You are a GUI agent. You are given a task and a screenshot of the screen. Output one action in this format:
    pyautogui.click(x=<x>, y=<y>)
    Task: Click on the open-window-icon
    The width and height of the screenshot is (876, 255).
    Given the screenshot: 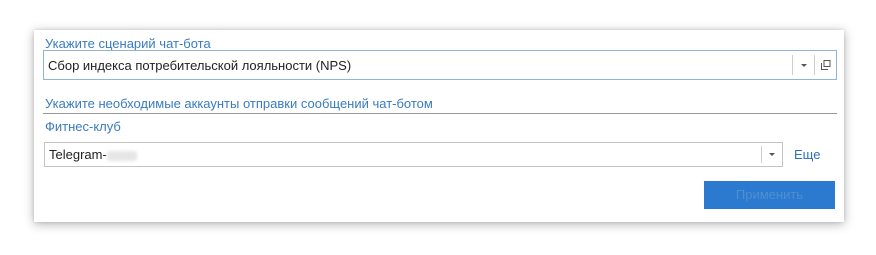 What is the action you would take?
    pyautogui.click(x=826, y=65)
    